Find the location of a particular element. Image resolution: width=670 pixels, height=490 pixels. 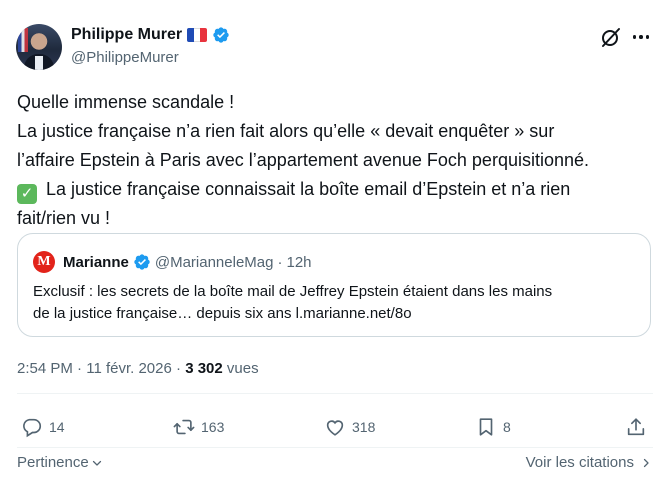

share-button is located at coordinates (636, 427).